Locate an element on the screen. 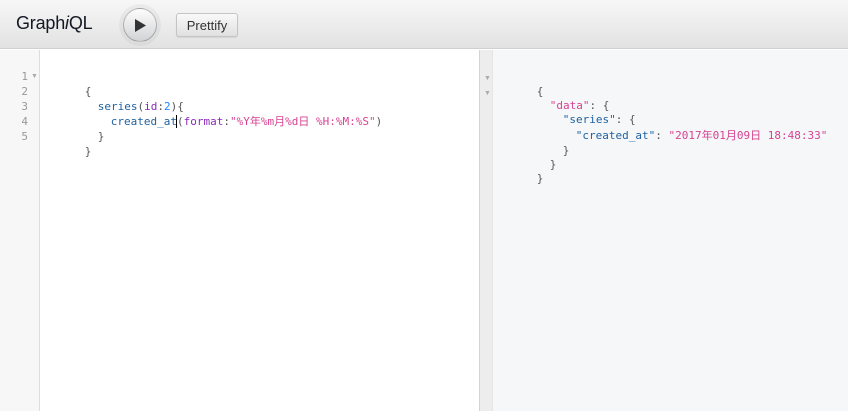 The height and width of the screenshot is (411, 848). line-number: 1 is located at coordinates (24, 76).